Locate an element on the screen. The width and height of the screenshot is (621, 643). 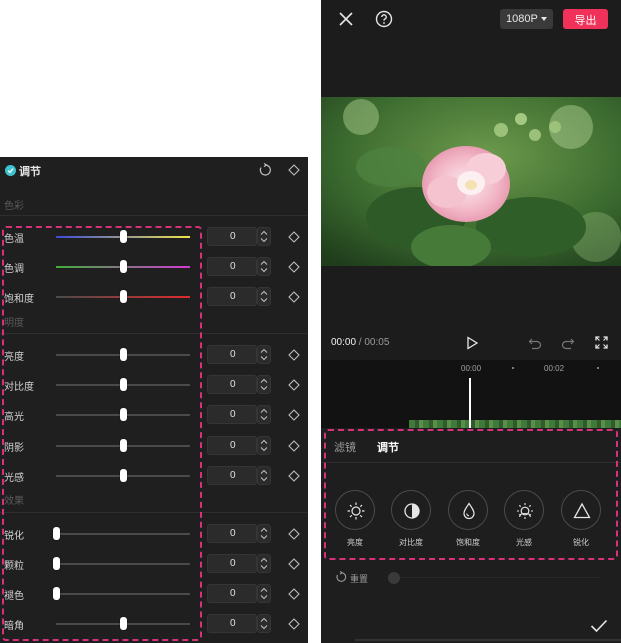
play-icon is located at coordinates (472, 343).